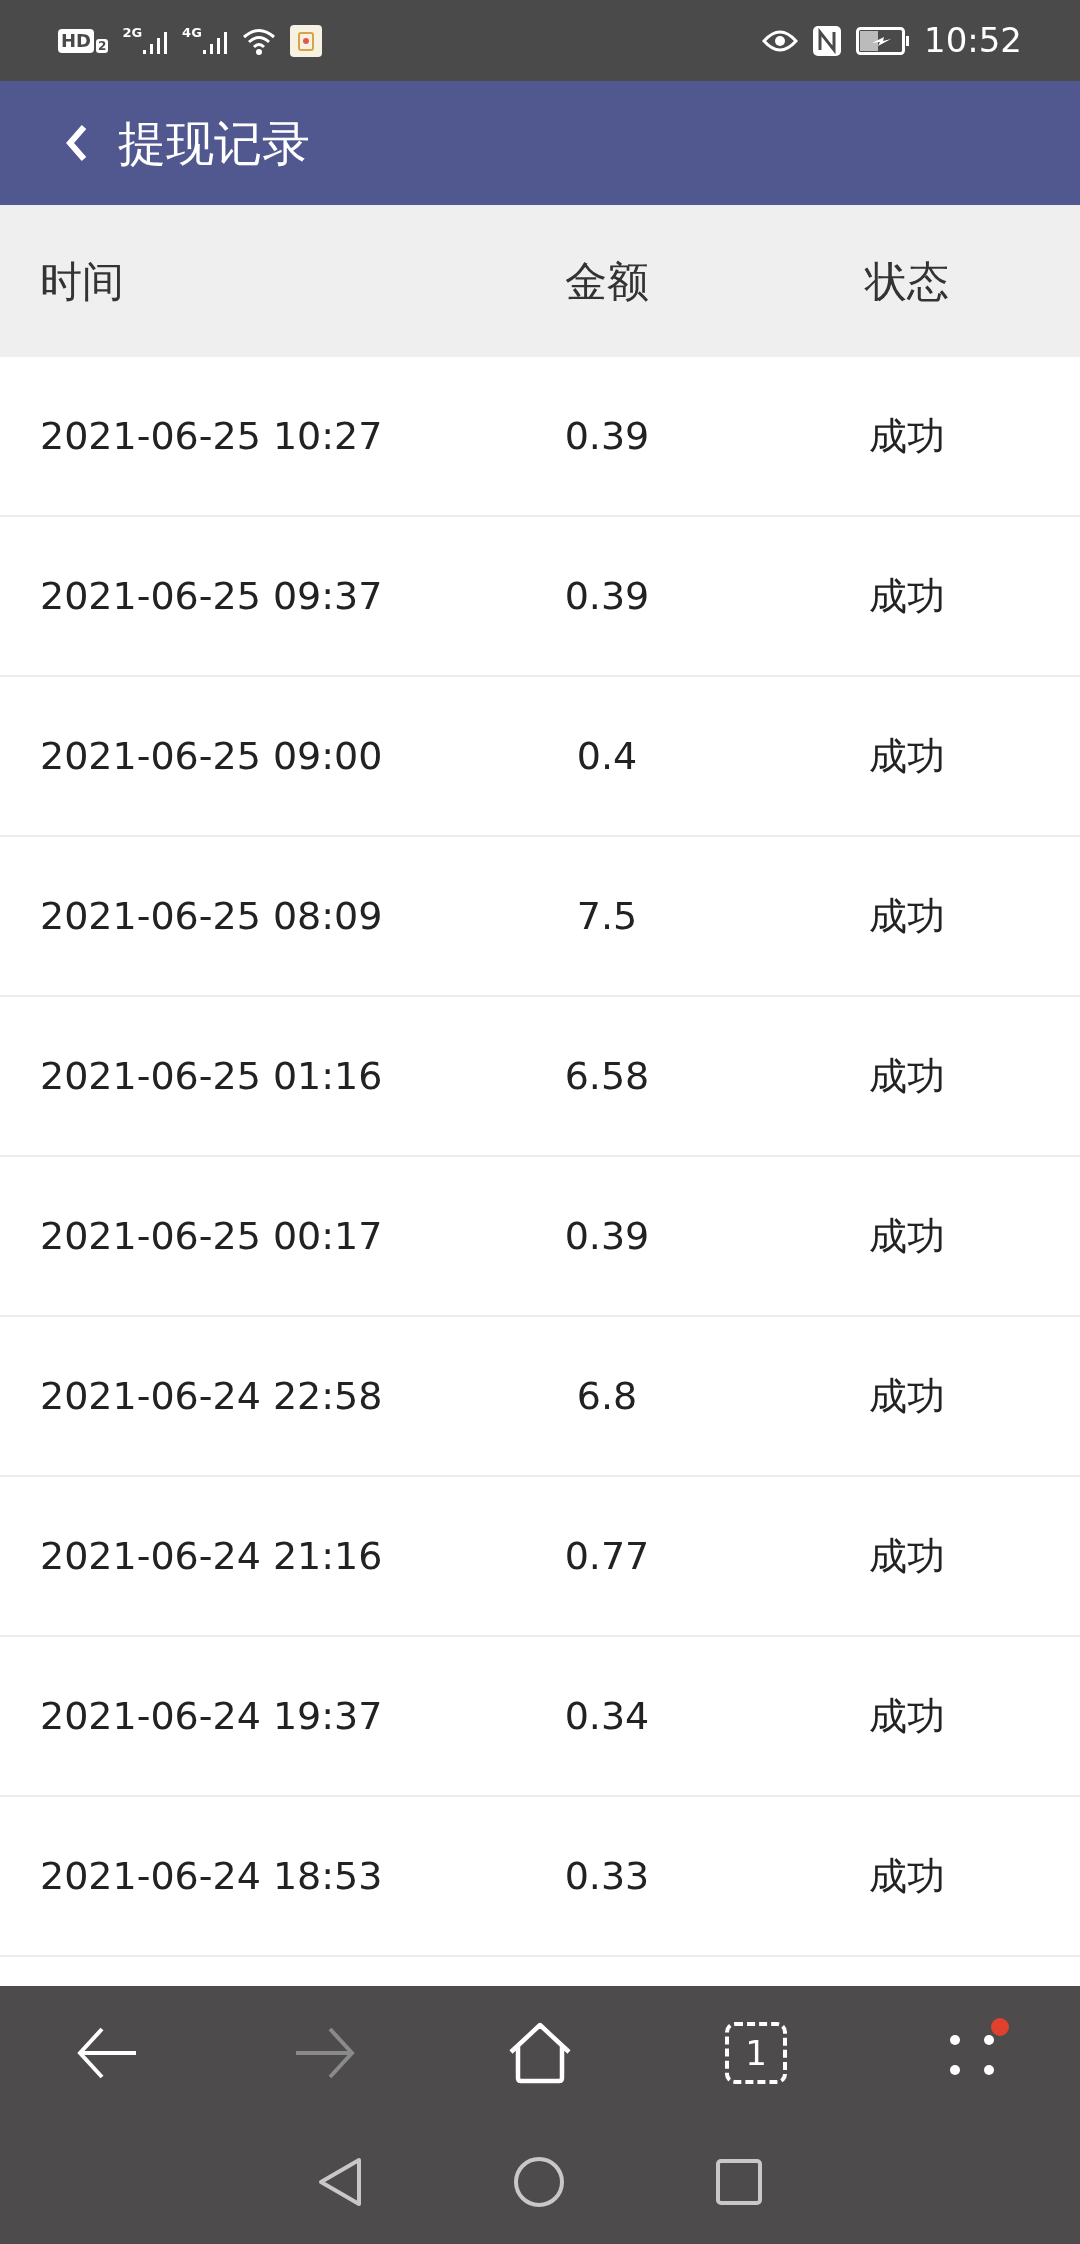  Describe the element at coordinates (607, 1876) in the screenshot. I see `table-cell-text: 0.33` at that location.